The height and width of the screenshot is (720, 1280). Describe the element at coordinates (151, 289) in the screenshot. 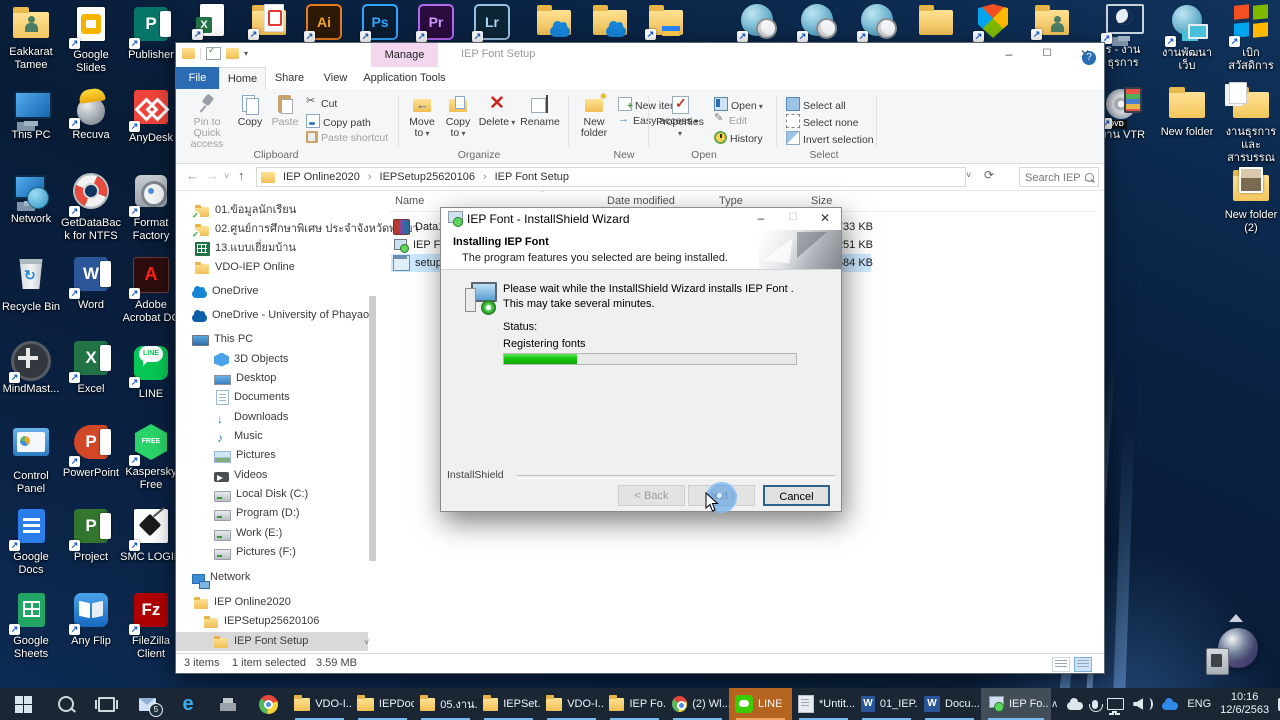

I see `desktop-icon-acrobat: AAdobe Acrobat DC` at that location.